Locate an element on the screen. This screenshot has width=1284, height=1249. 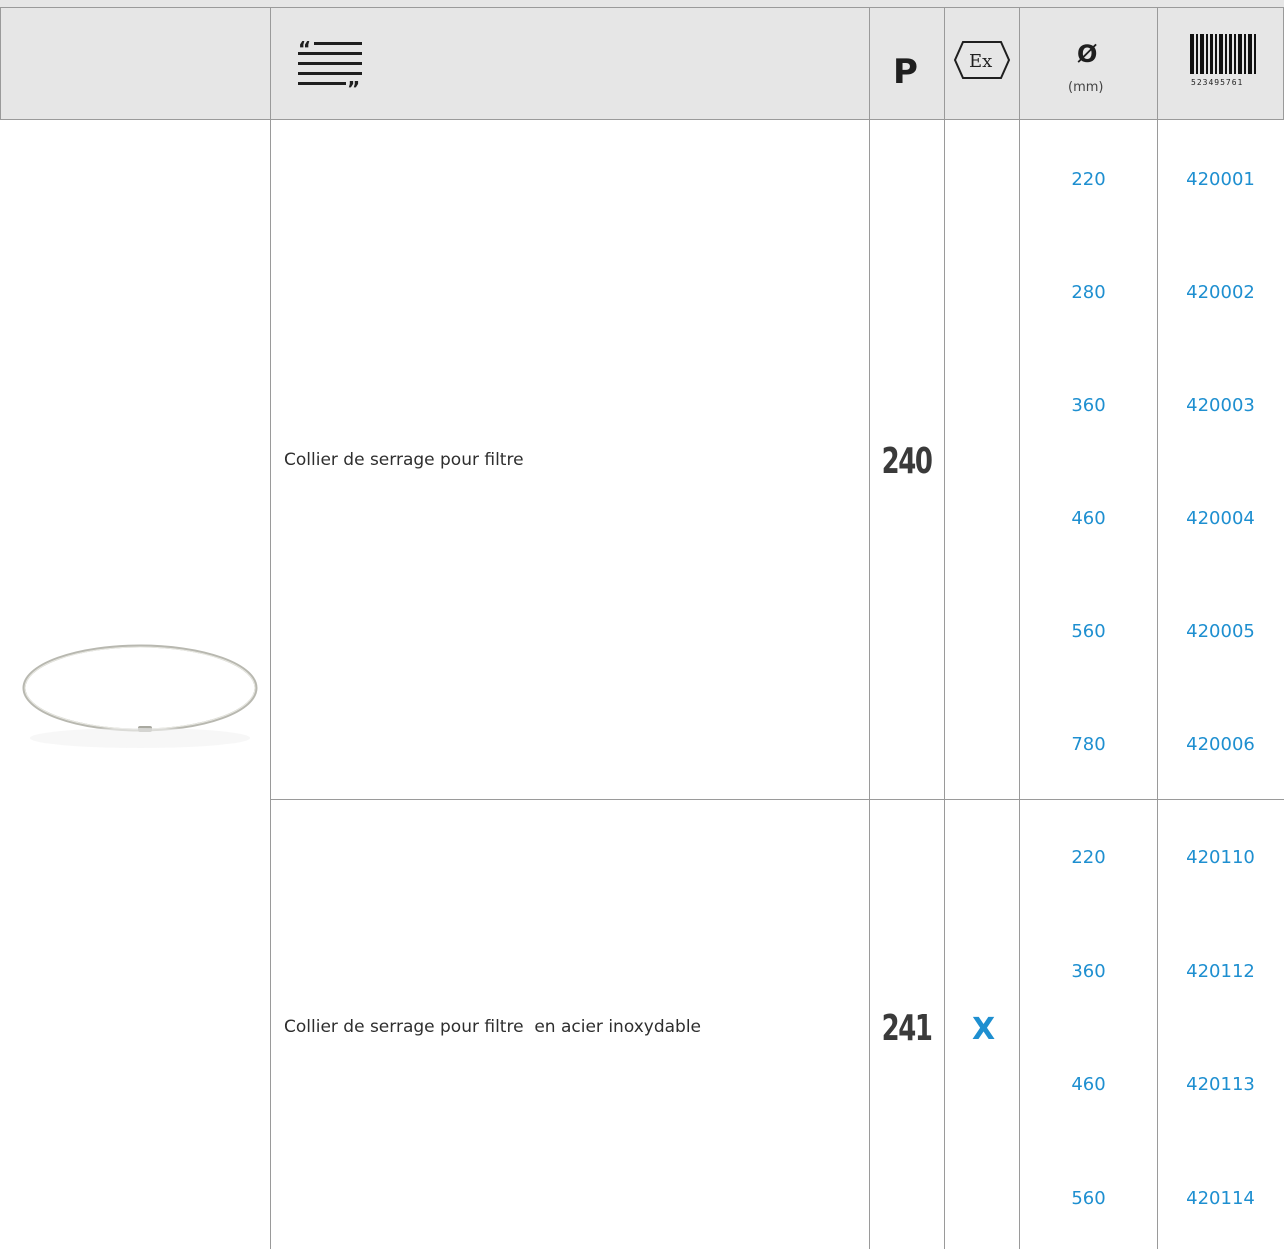
barcode-icon is located at coordinates (1223, 54).